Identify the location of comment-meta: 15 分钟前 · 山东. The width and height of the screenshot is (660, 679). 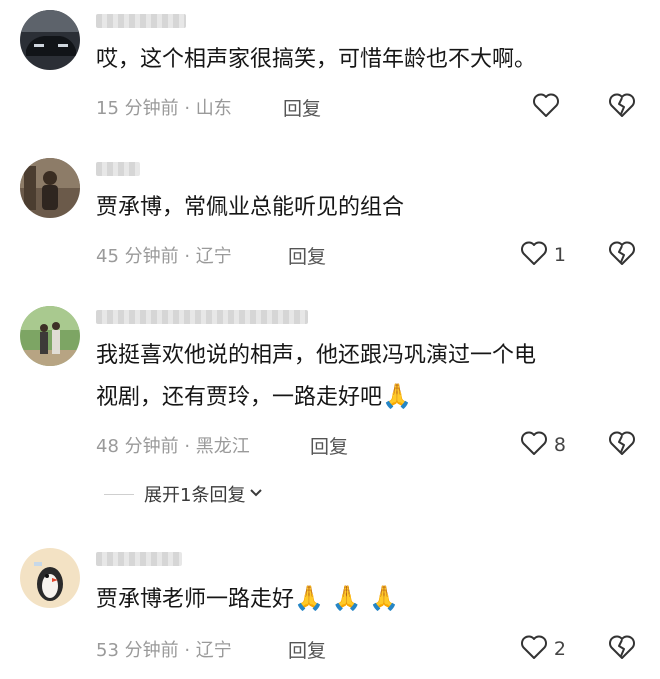
(164, 108).